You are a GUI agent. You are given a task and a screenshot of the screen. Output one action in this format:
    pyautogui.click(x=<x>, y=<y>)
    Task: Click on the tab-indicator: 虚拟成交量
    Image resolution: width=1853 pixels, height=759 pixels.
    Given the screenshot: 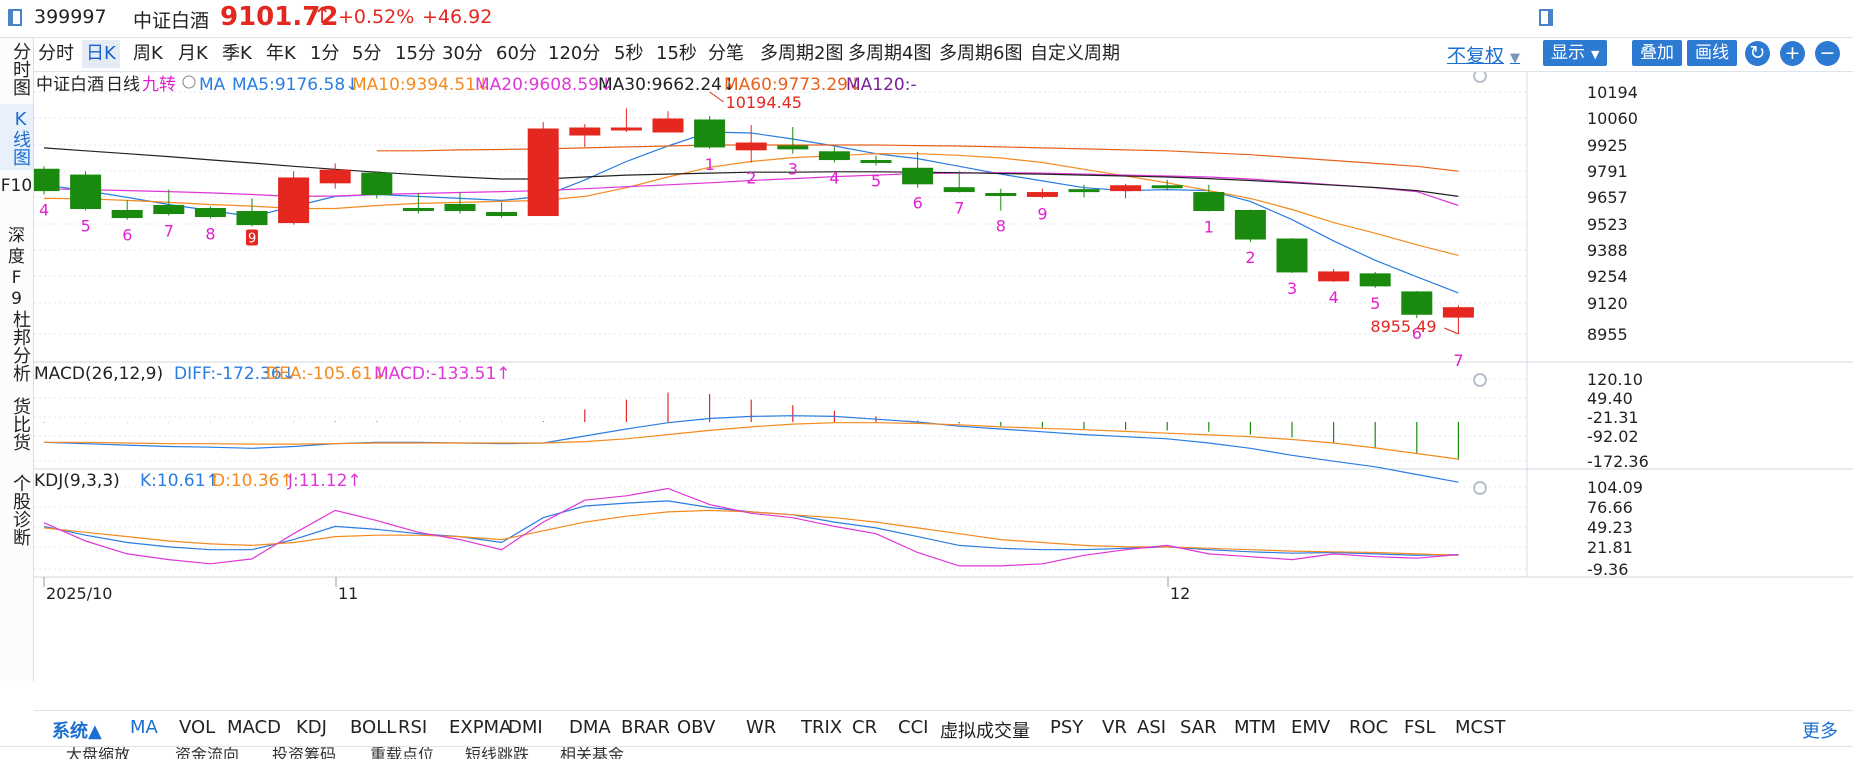 What is the action you would take?
    pyautogui.click(x=985, y=730)
    